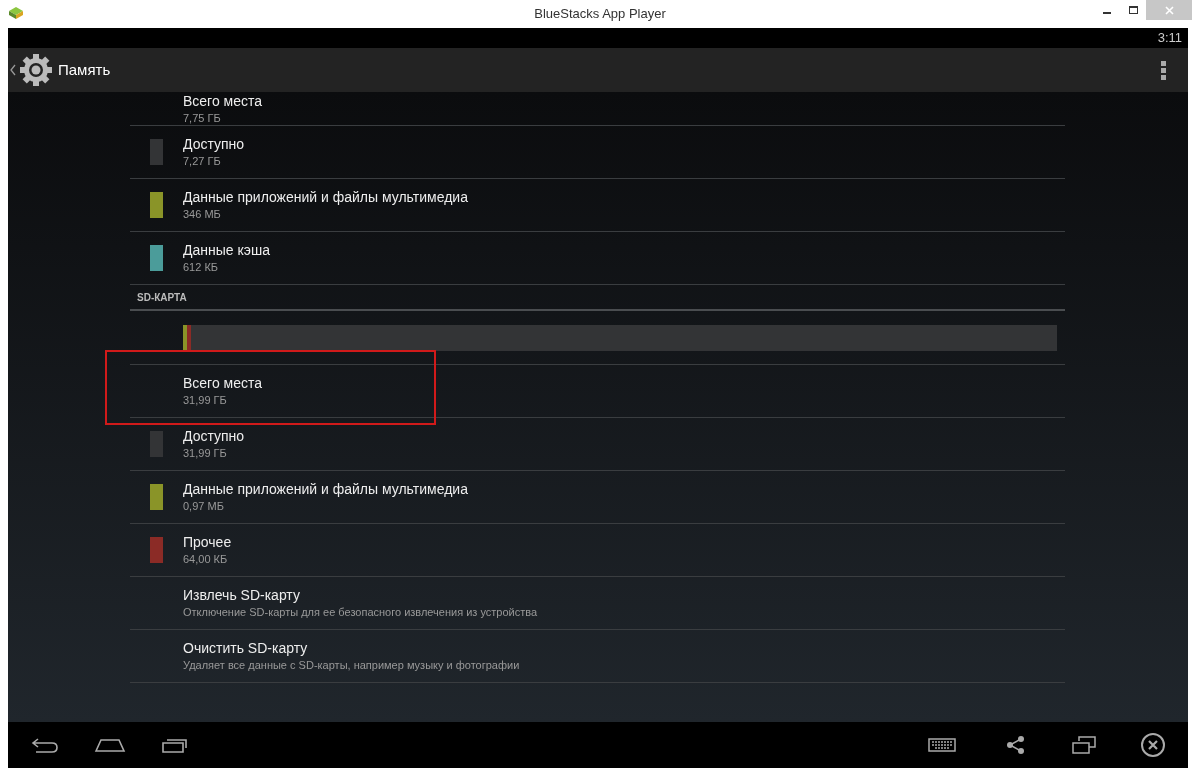 The image size is (1200, 773). What do you see at coordinates (597, 603) in the screenshot?
I see `menu-item: Извлечь SD-карту Отключение SD-карты для ее безопасного извлечения из устройства` at bounding box center [597, 603].